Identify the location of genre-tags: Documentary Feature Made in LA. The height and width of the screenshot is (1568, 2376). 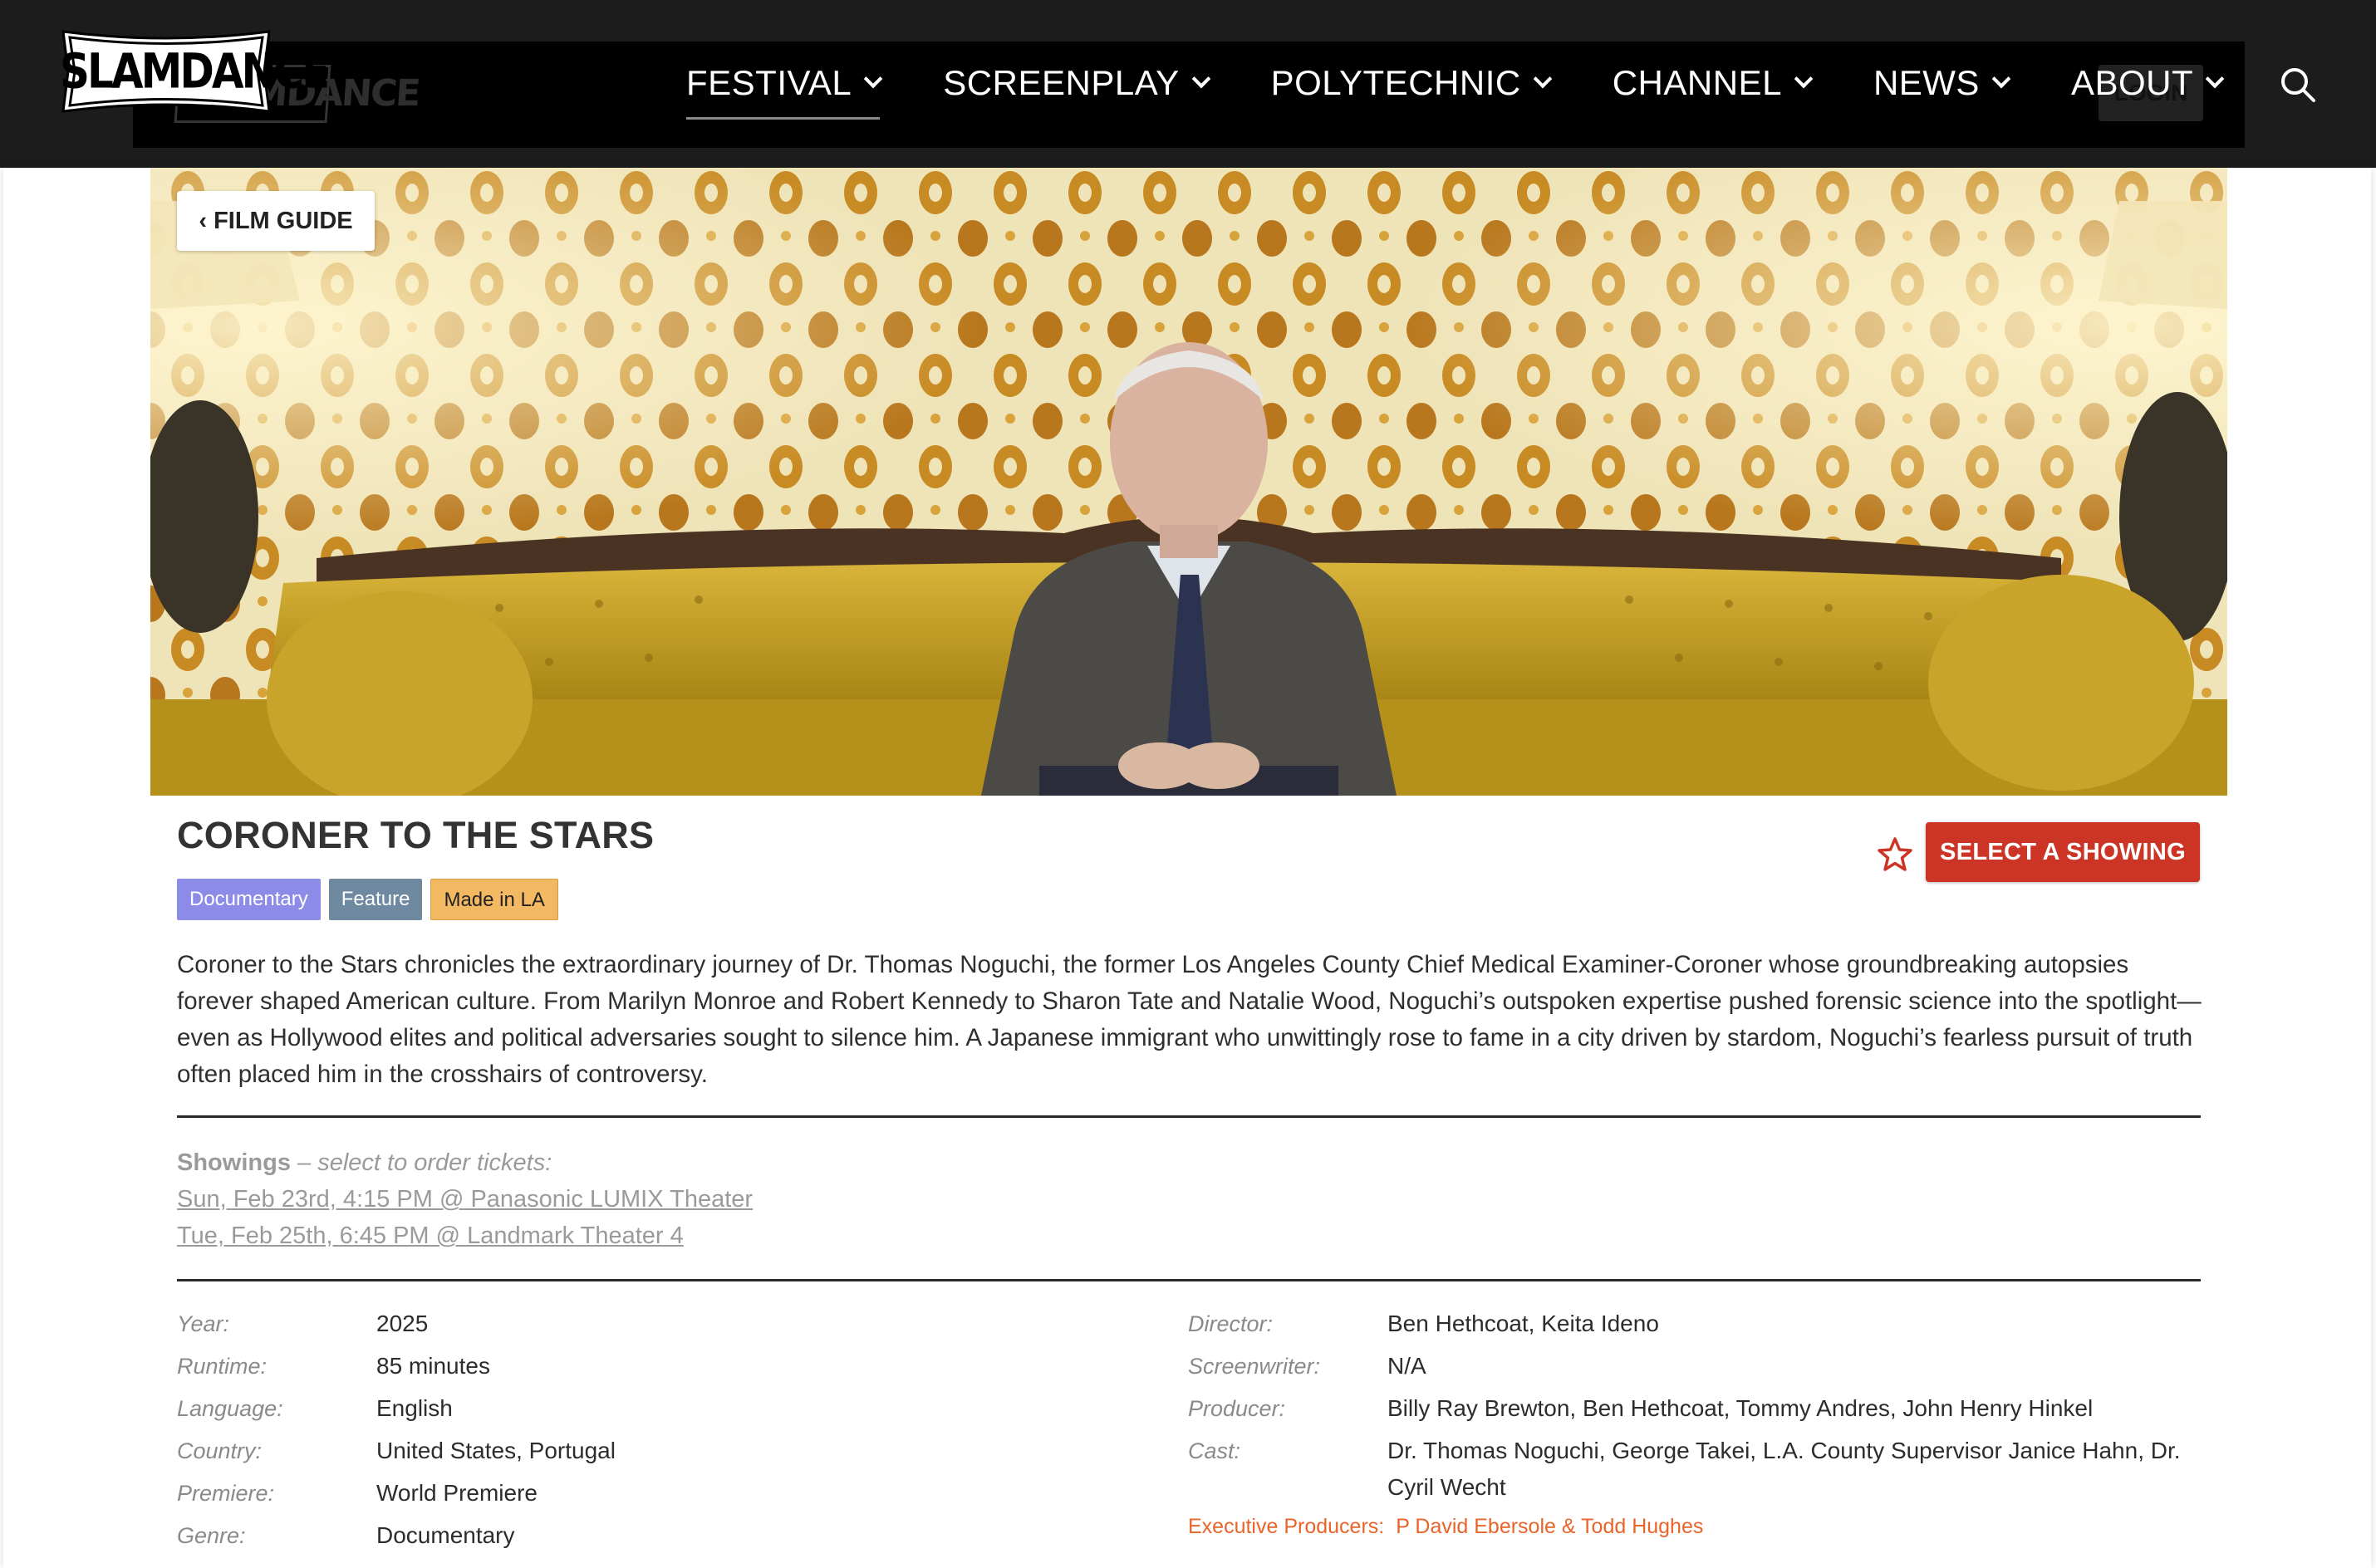
(372, 900).